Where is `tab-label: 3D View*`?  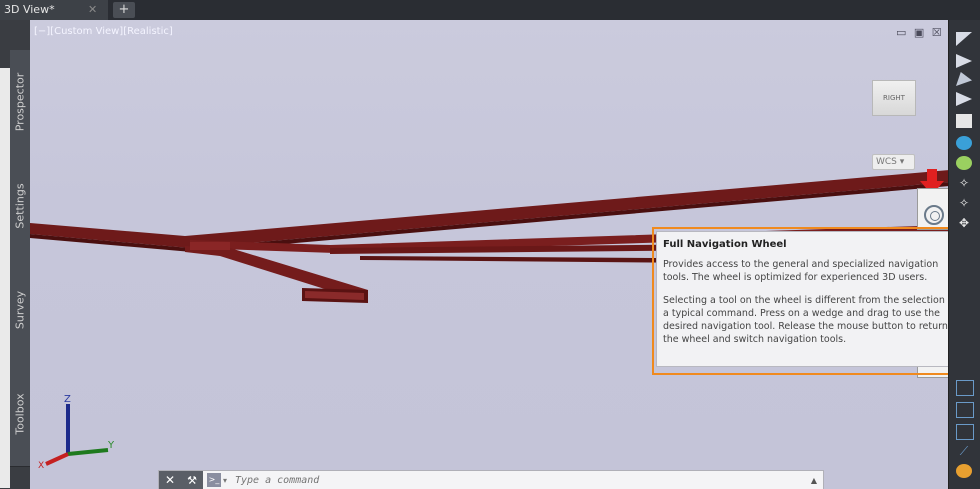 tab-label: 3D View* is located at coordinates (29, 9).